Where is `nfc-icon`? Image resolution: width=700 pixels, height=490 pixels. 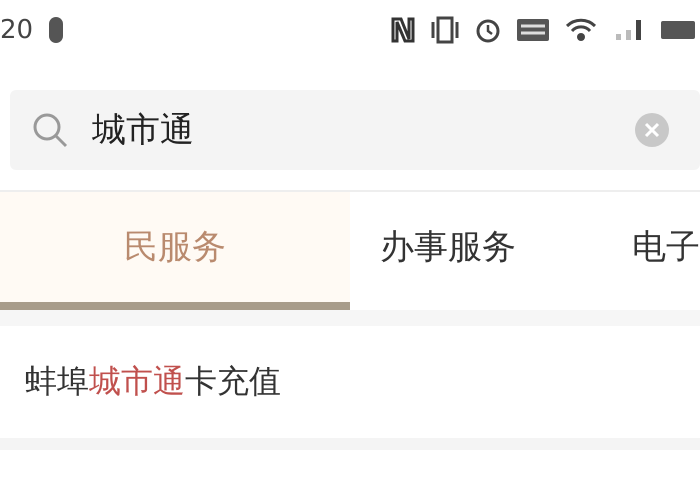
nfc-icon is located at coordinates (403, 30).